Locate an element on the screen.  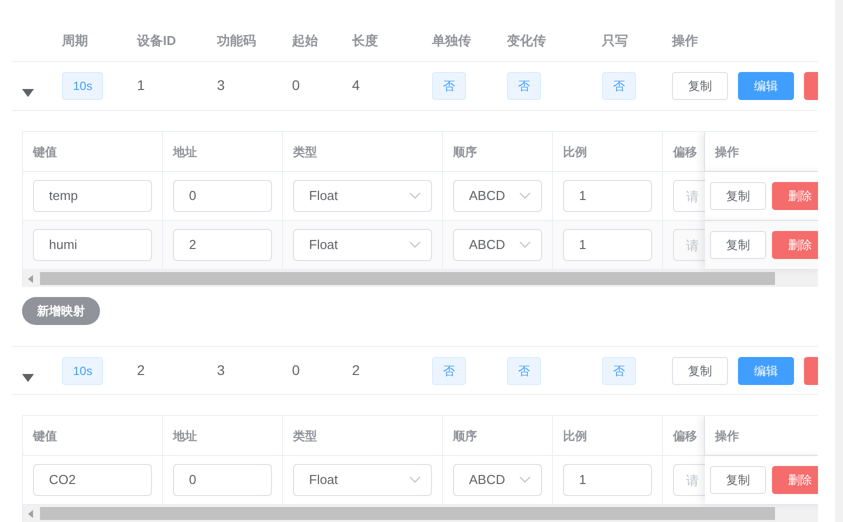
column-header: 周期 is located at coordinates (75, 40).